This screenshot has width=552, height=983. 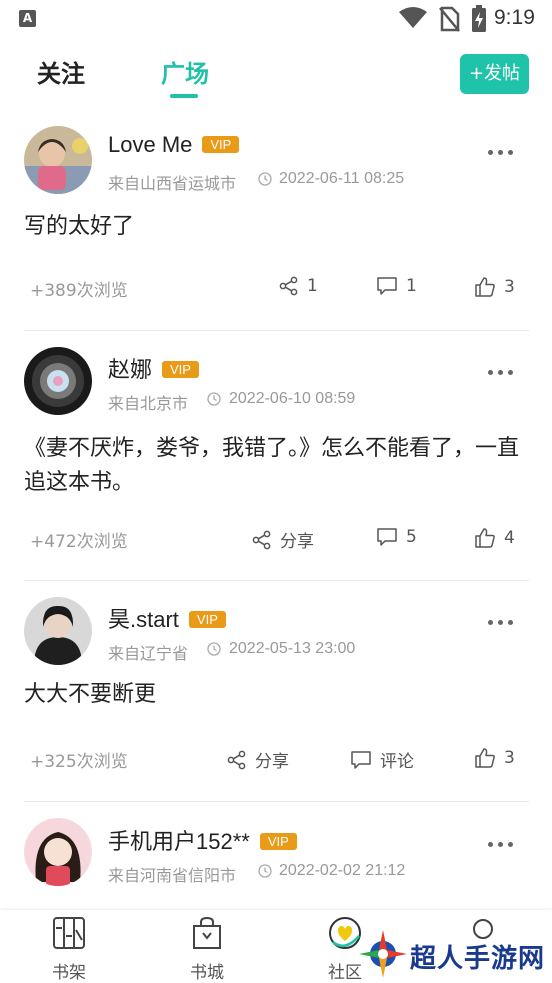 I want to click on post-content: 《妻不厌炸，娄爷，我错了。》怎么不能看了，一直追这本书。, so click(x=276, y=466).